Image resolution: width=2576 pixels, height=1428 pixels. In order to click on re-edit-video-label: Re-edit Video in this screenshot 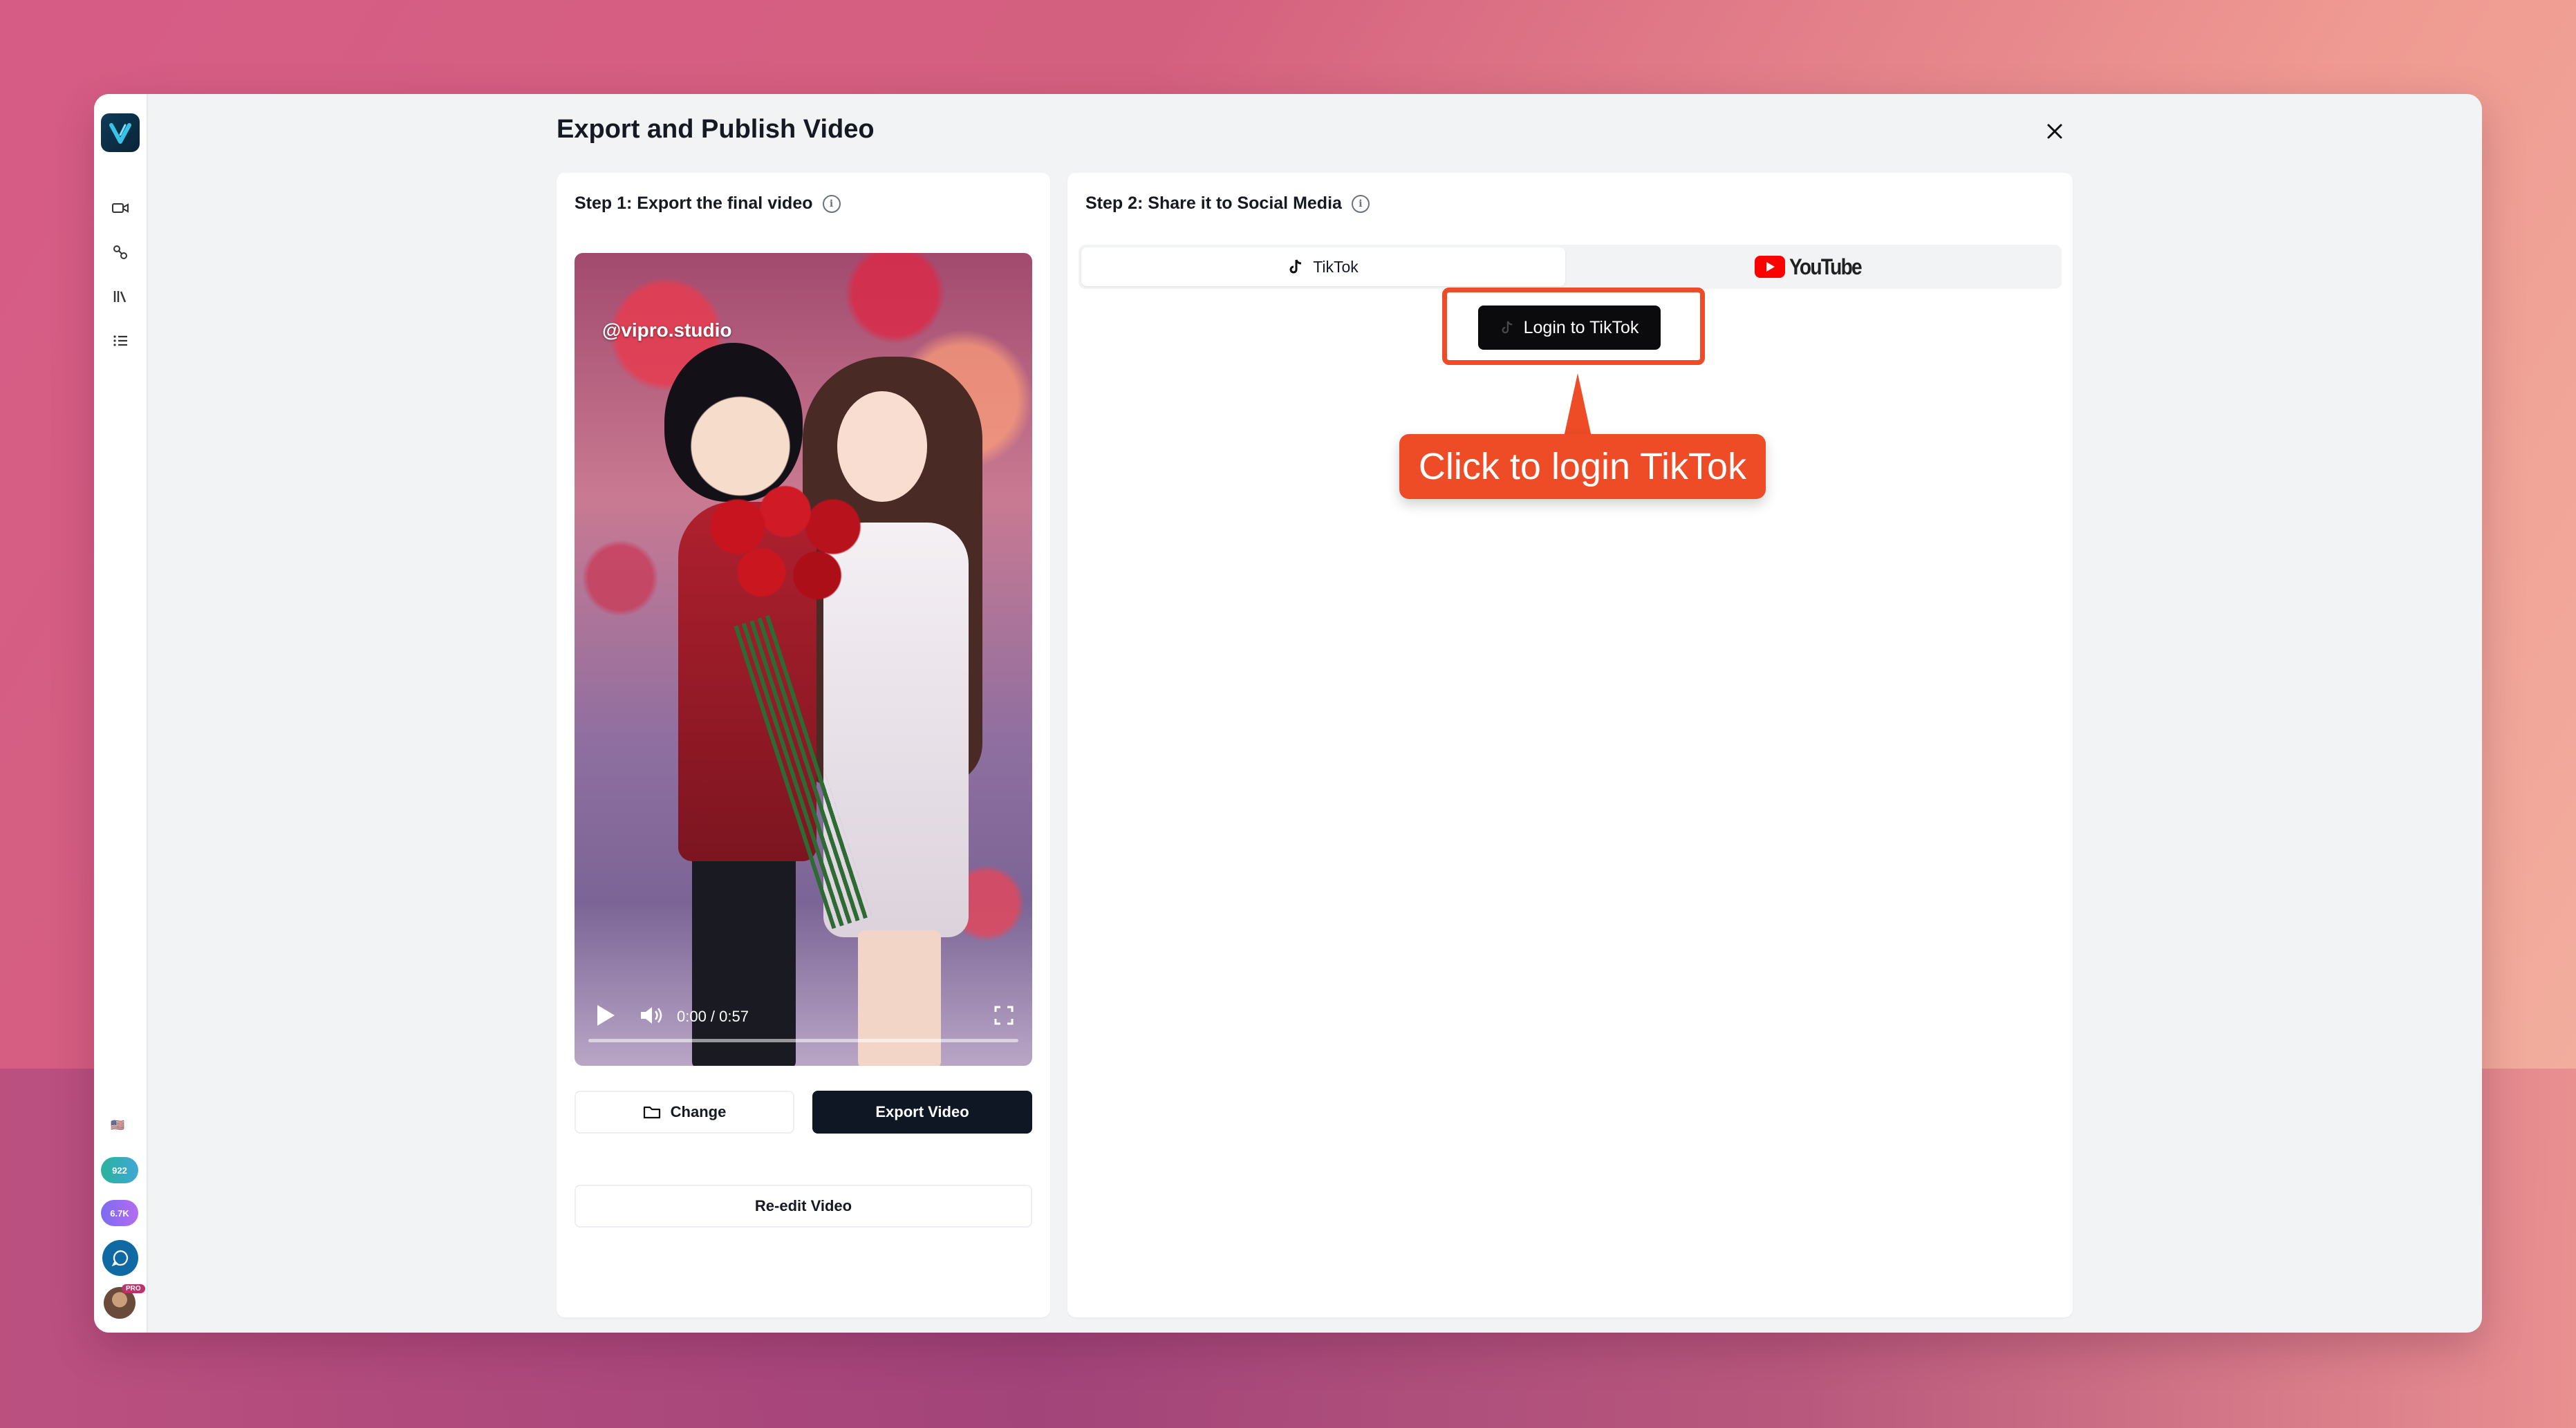, I will do `click(803, 1205)`.